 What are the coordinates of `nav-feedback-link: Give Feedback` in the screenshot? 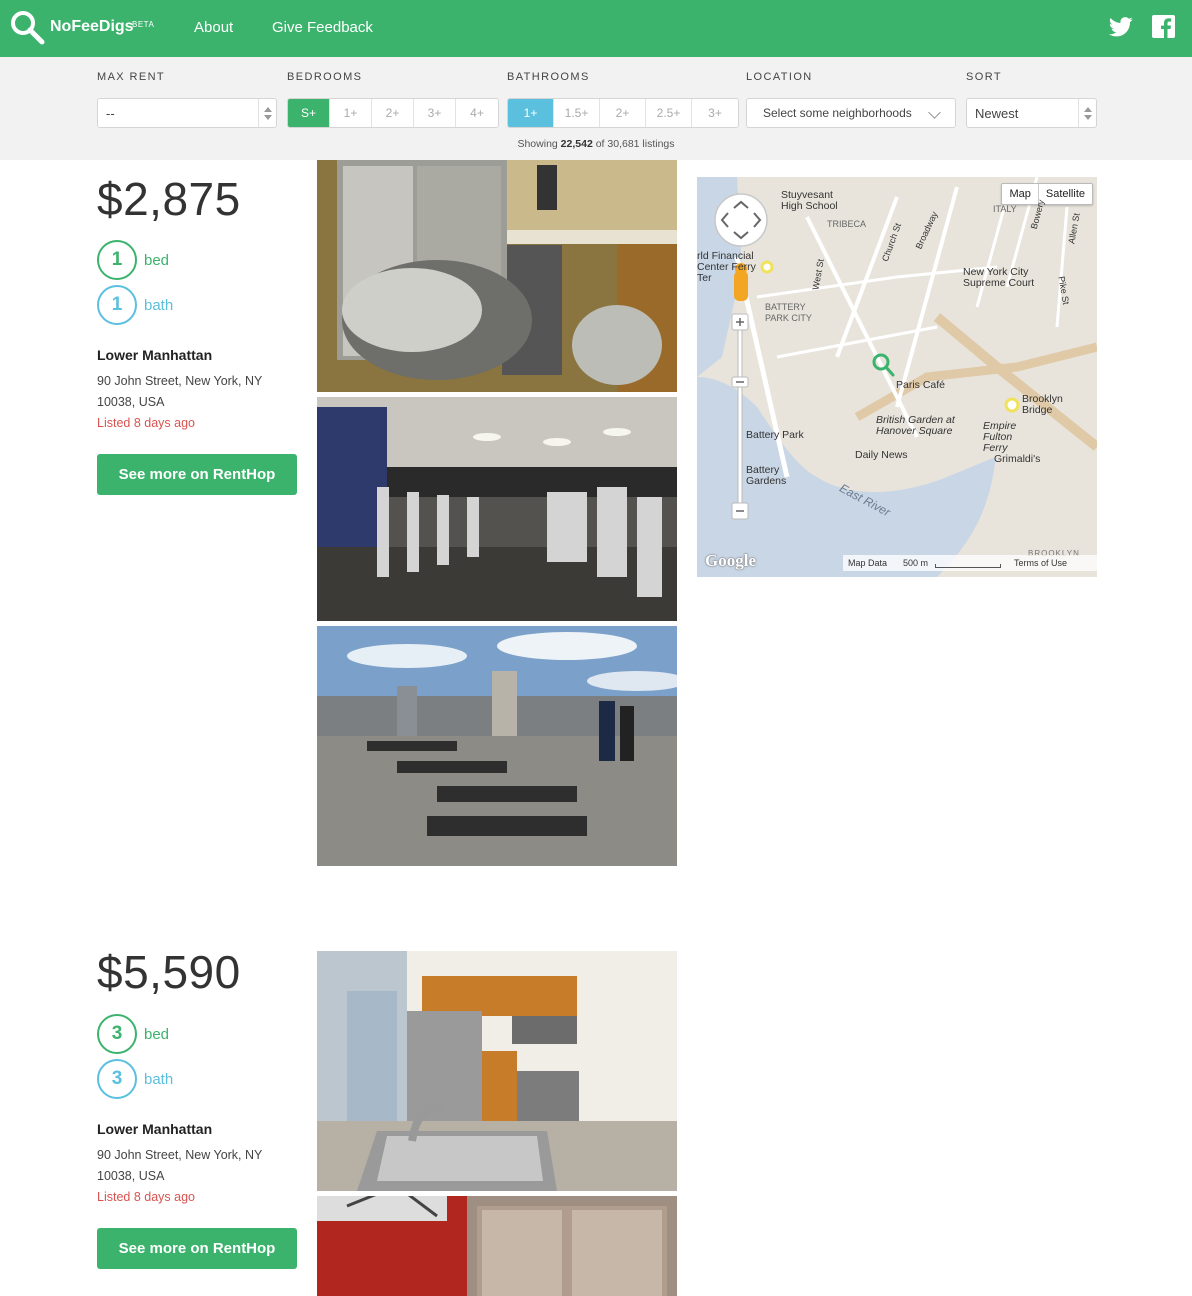 It's located at (322, 27).